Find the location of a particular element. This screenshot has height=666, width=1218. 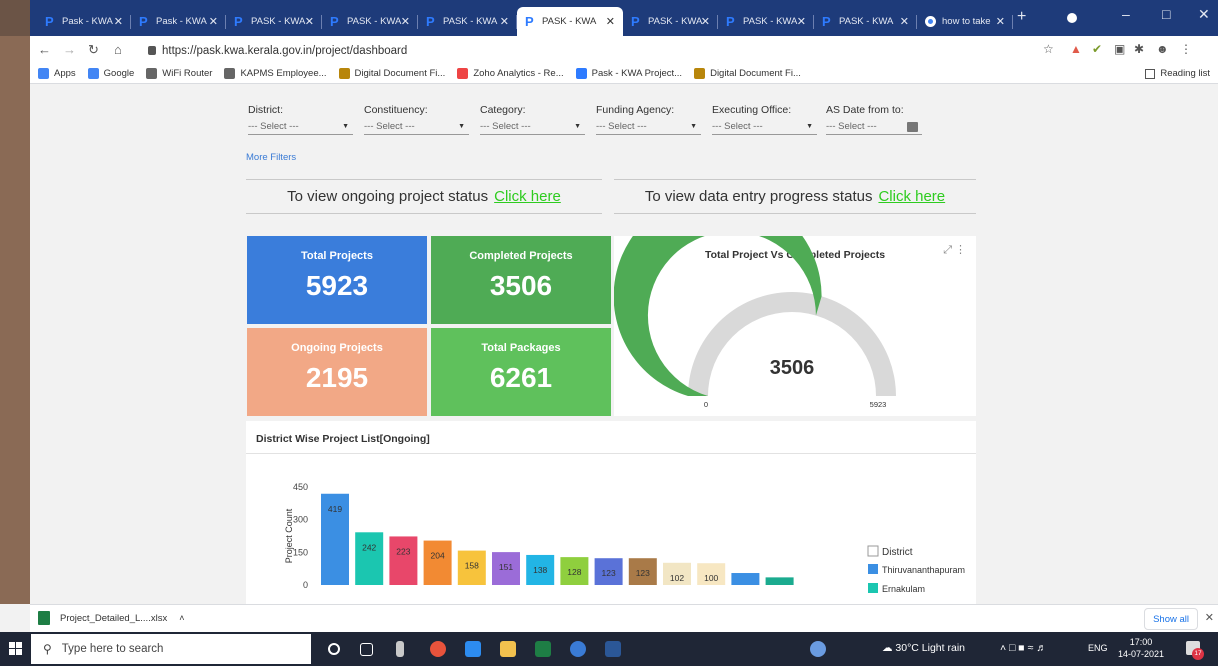

y-tick-label: 300 is located at coordinates (300, 520).